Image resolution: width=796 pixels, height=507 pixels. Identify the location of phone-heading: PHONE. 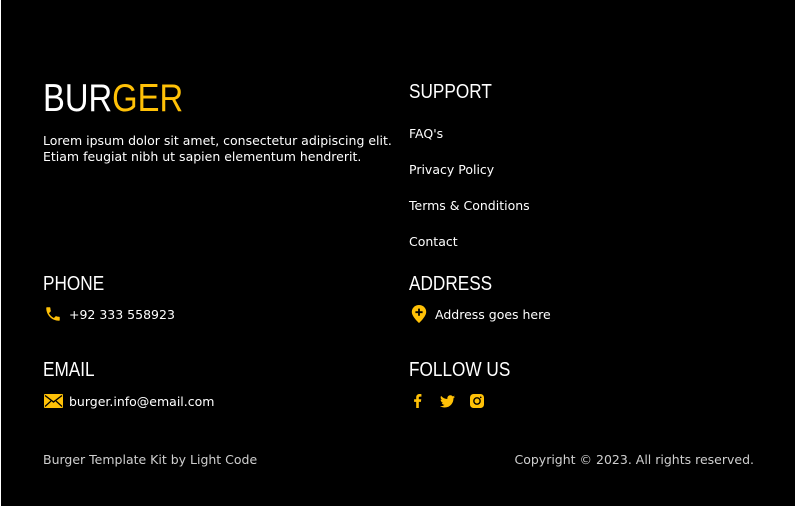
(74, 284).